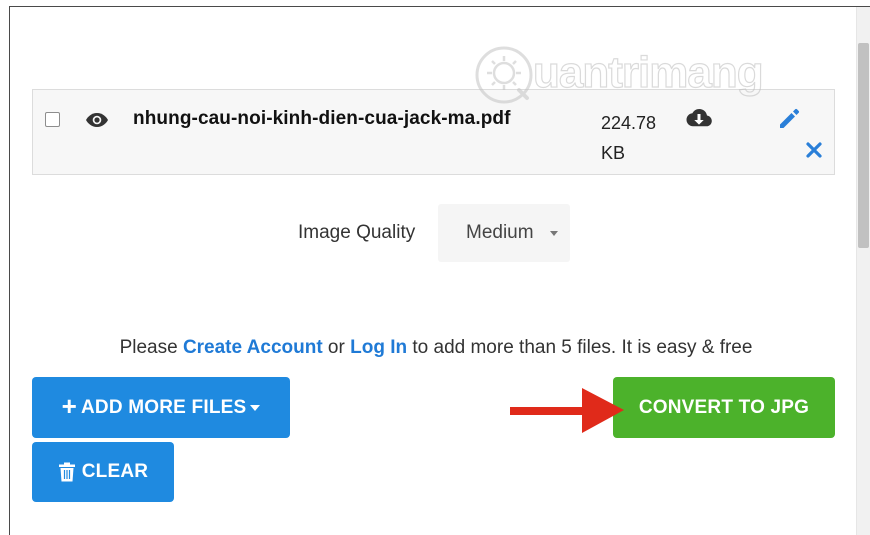 Image resolution: width=870 pixels, height=535 pixels. I want to click on notice-middle: or, so click(336, 347).